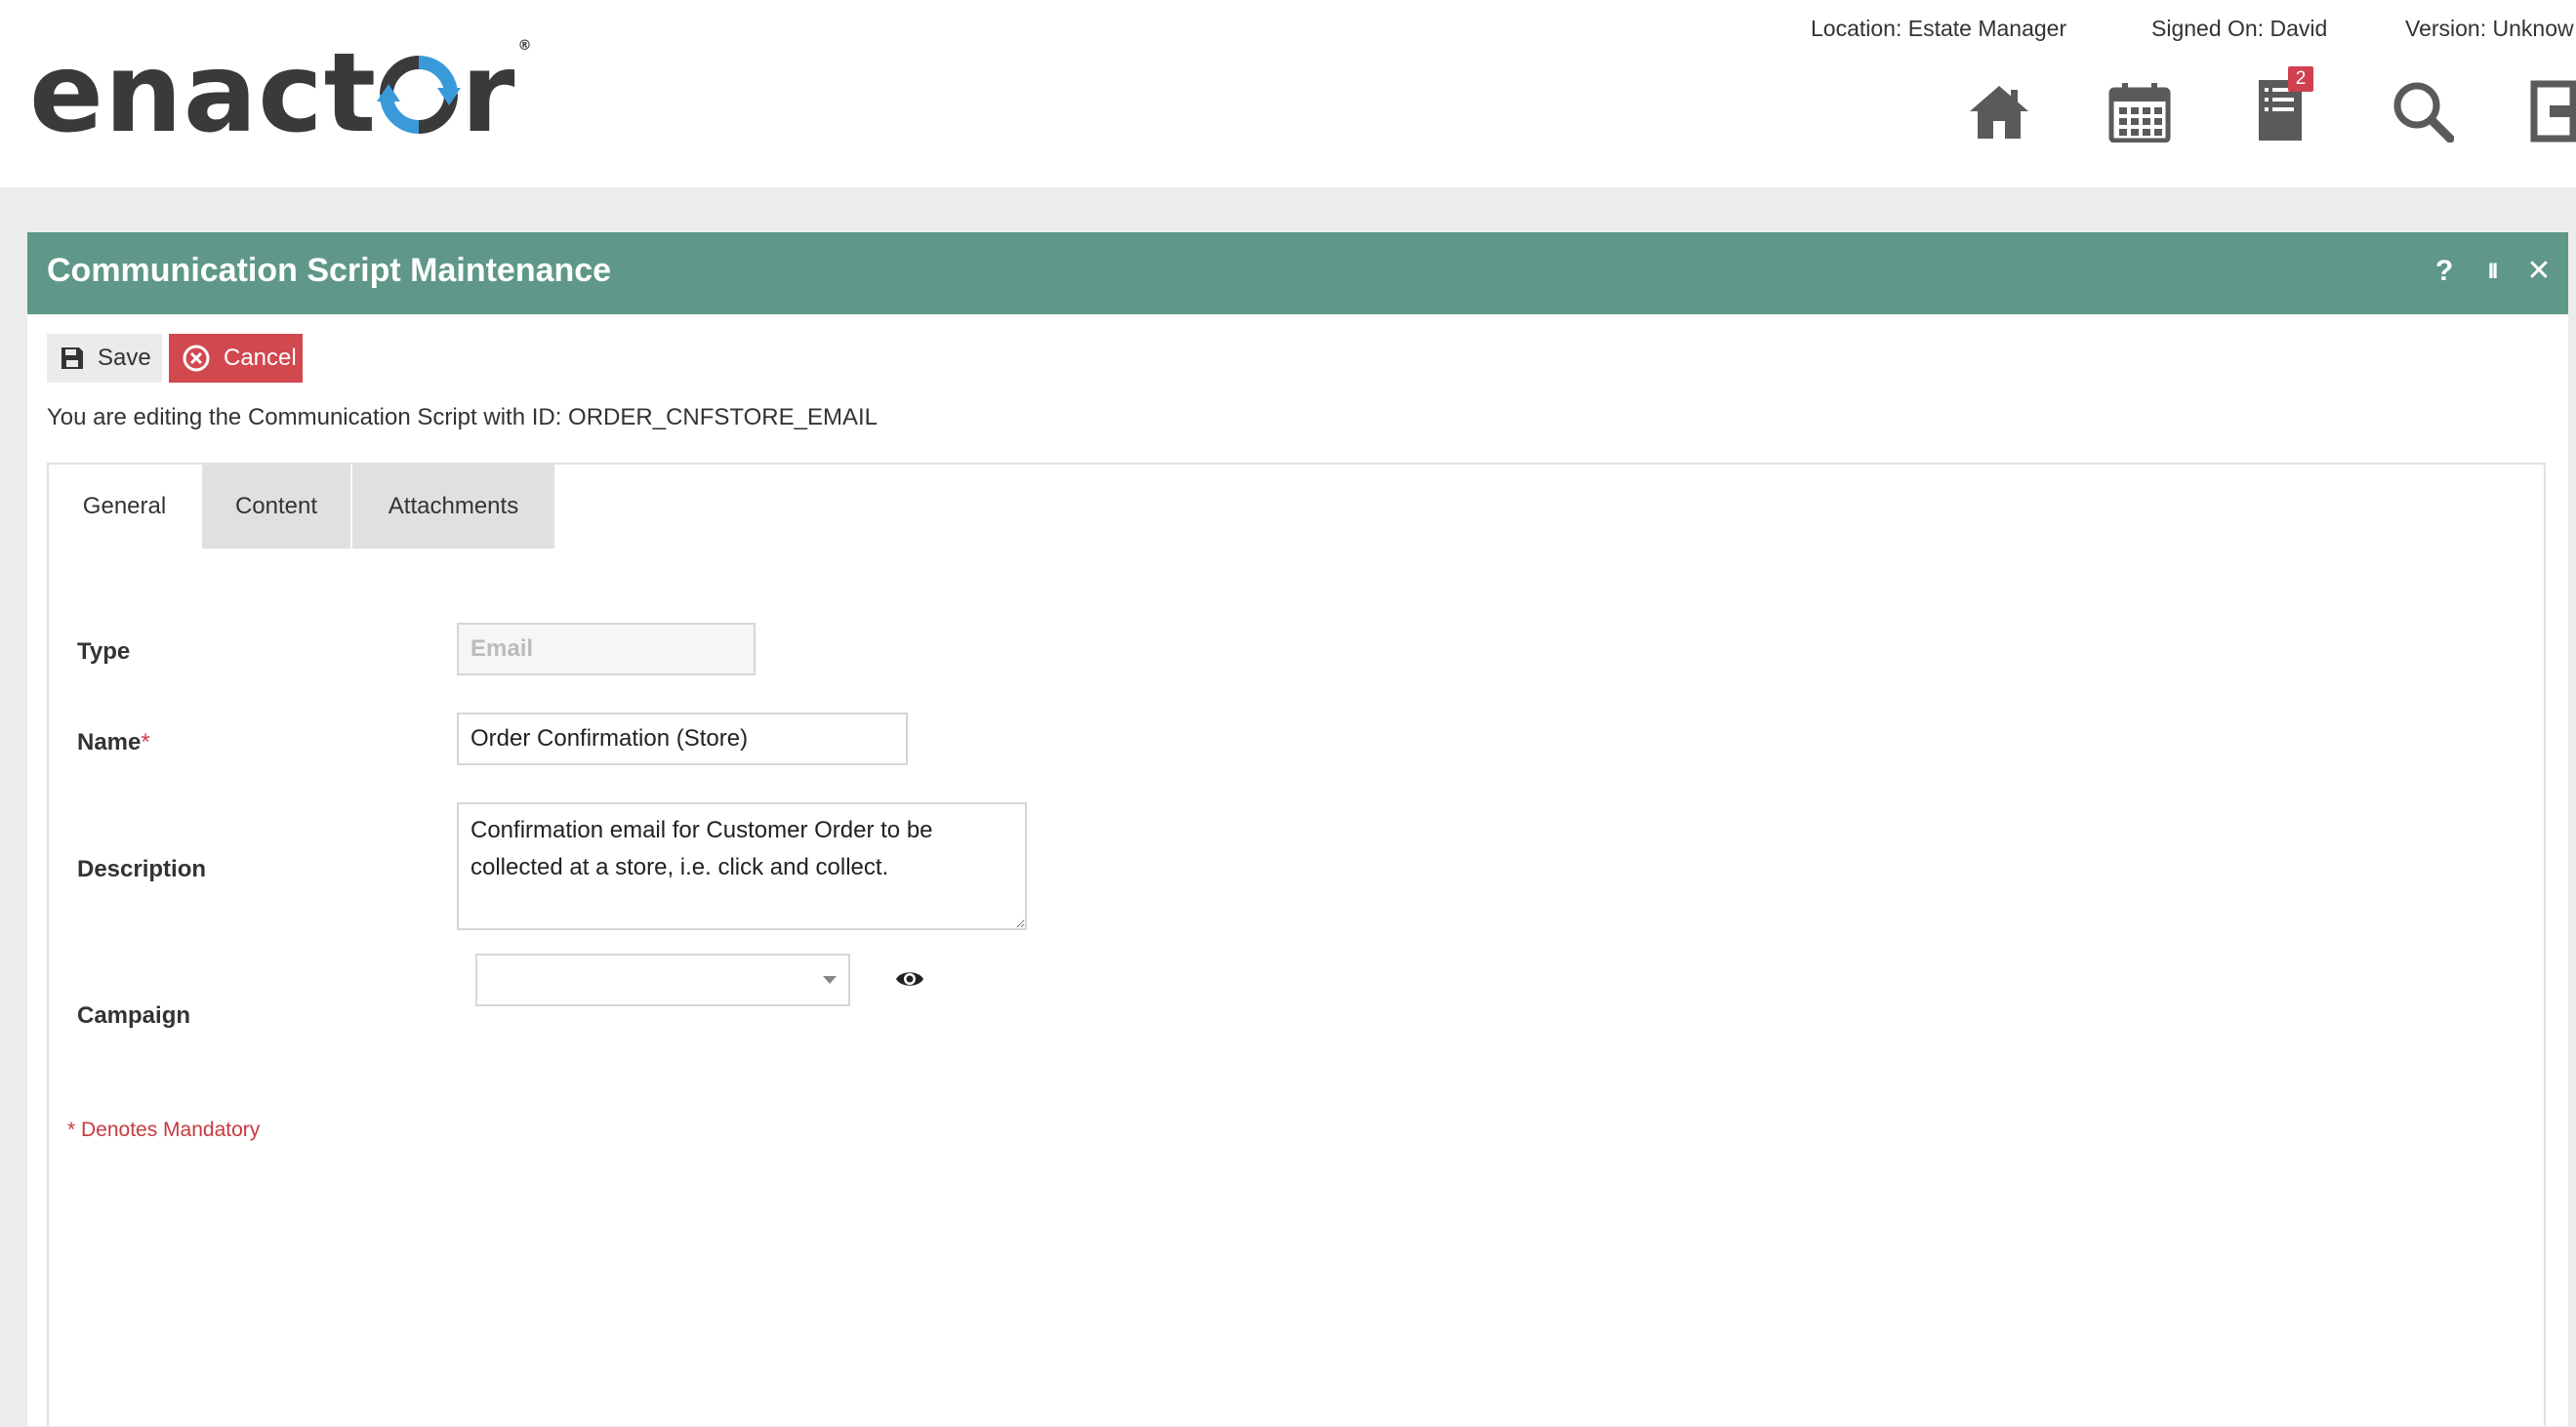  Describe the element at coordinates (909, 979) in the screenshot. I see `view-eye-icon` at that location.